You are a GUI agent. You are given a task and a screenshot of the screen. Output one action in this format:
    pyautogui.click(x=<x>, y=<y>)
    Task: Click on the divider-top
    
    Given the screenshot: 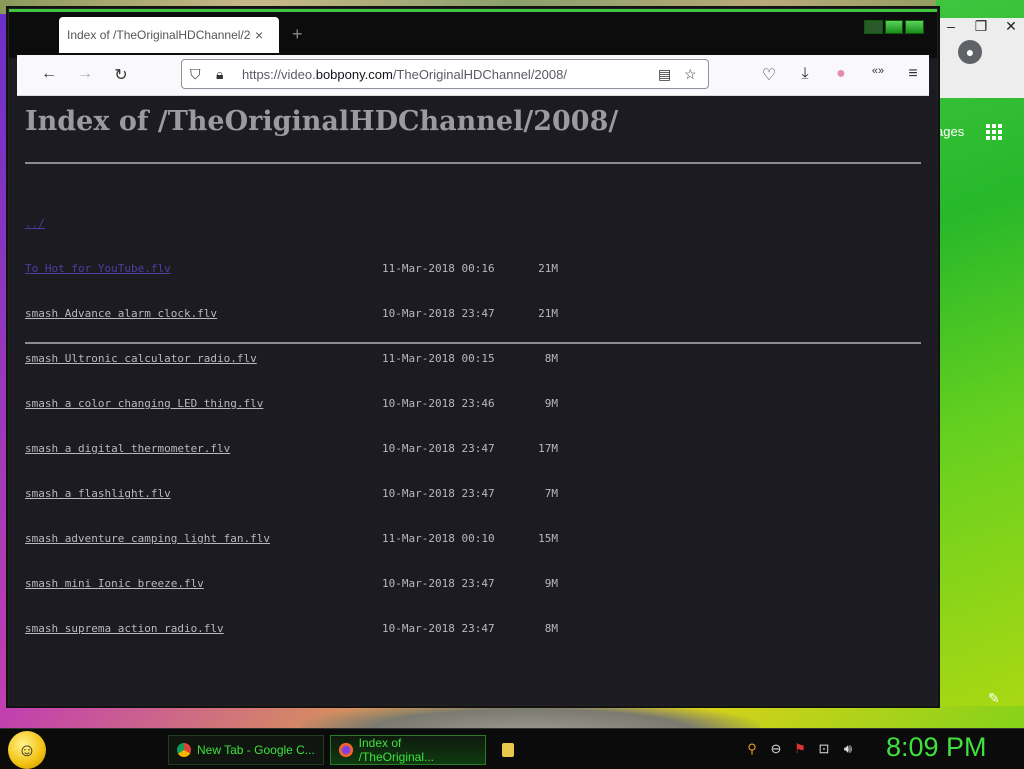 What is the action you would take?
    pyautogui.click(x=473, y=163)
    